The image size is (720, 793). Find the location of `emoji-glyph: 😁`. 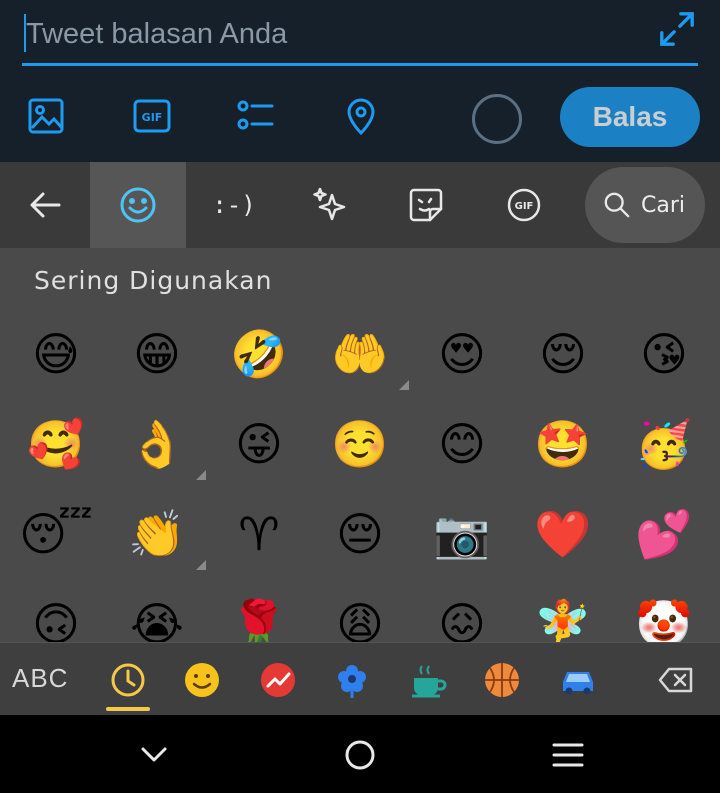

emoji-glyph: 😁 is located at coordinates (157, 354).